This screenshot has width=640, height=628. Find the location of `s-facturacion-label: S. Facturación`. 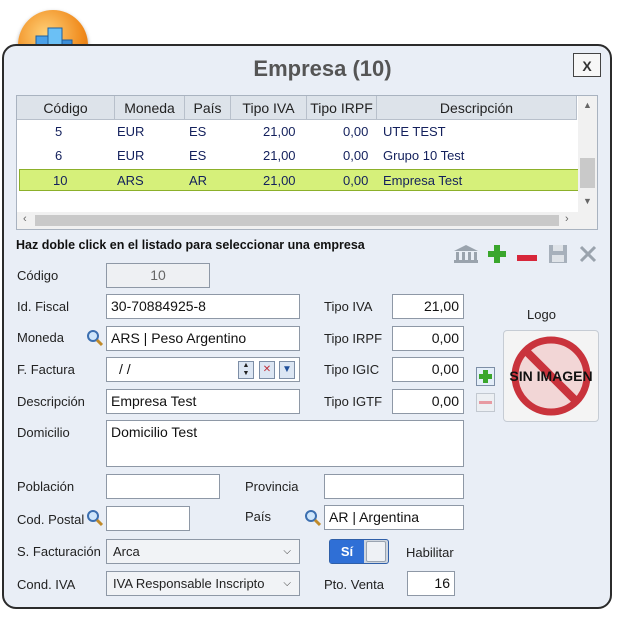

s-facturacion-label: S. Facturación is located at coordinates (59, 551).